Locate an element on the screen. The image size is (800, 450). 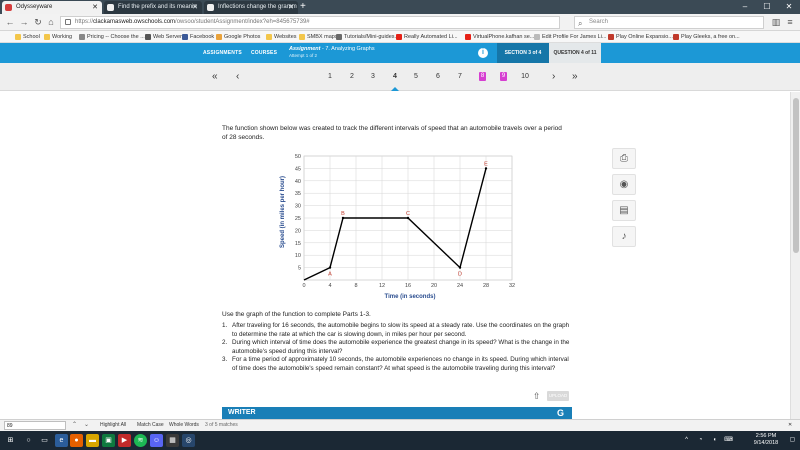
upload-icon: ⇧ is located at coordinates (538, 396).